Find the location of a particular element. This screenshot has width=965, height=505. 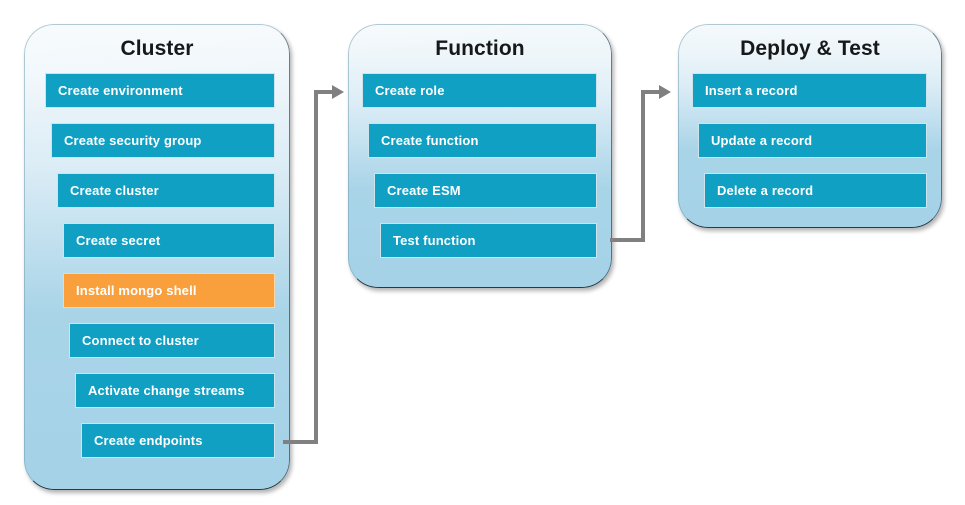

step-test-function: Test function is located at coordinates (488, 240).